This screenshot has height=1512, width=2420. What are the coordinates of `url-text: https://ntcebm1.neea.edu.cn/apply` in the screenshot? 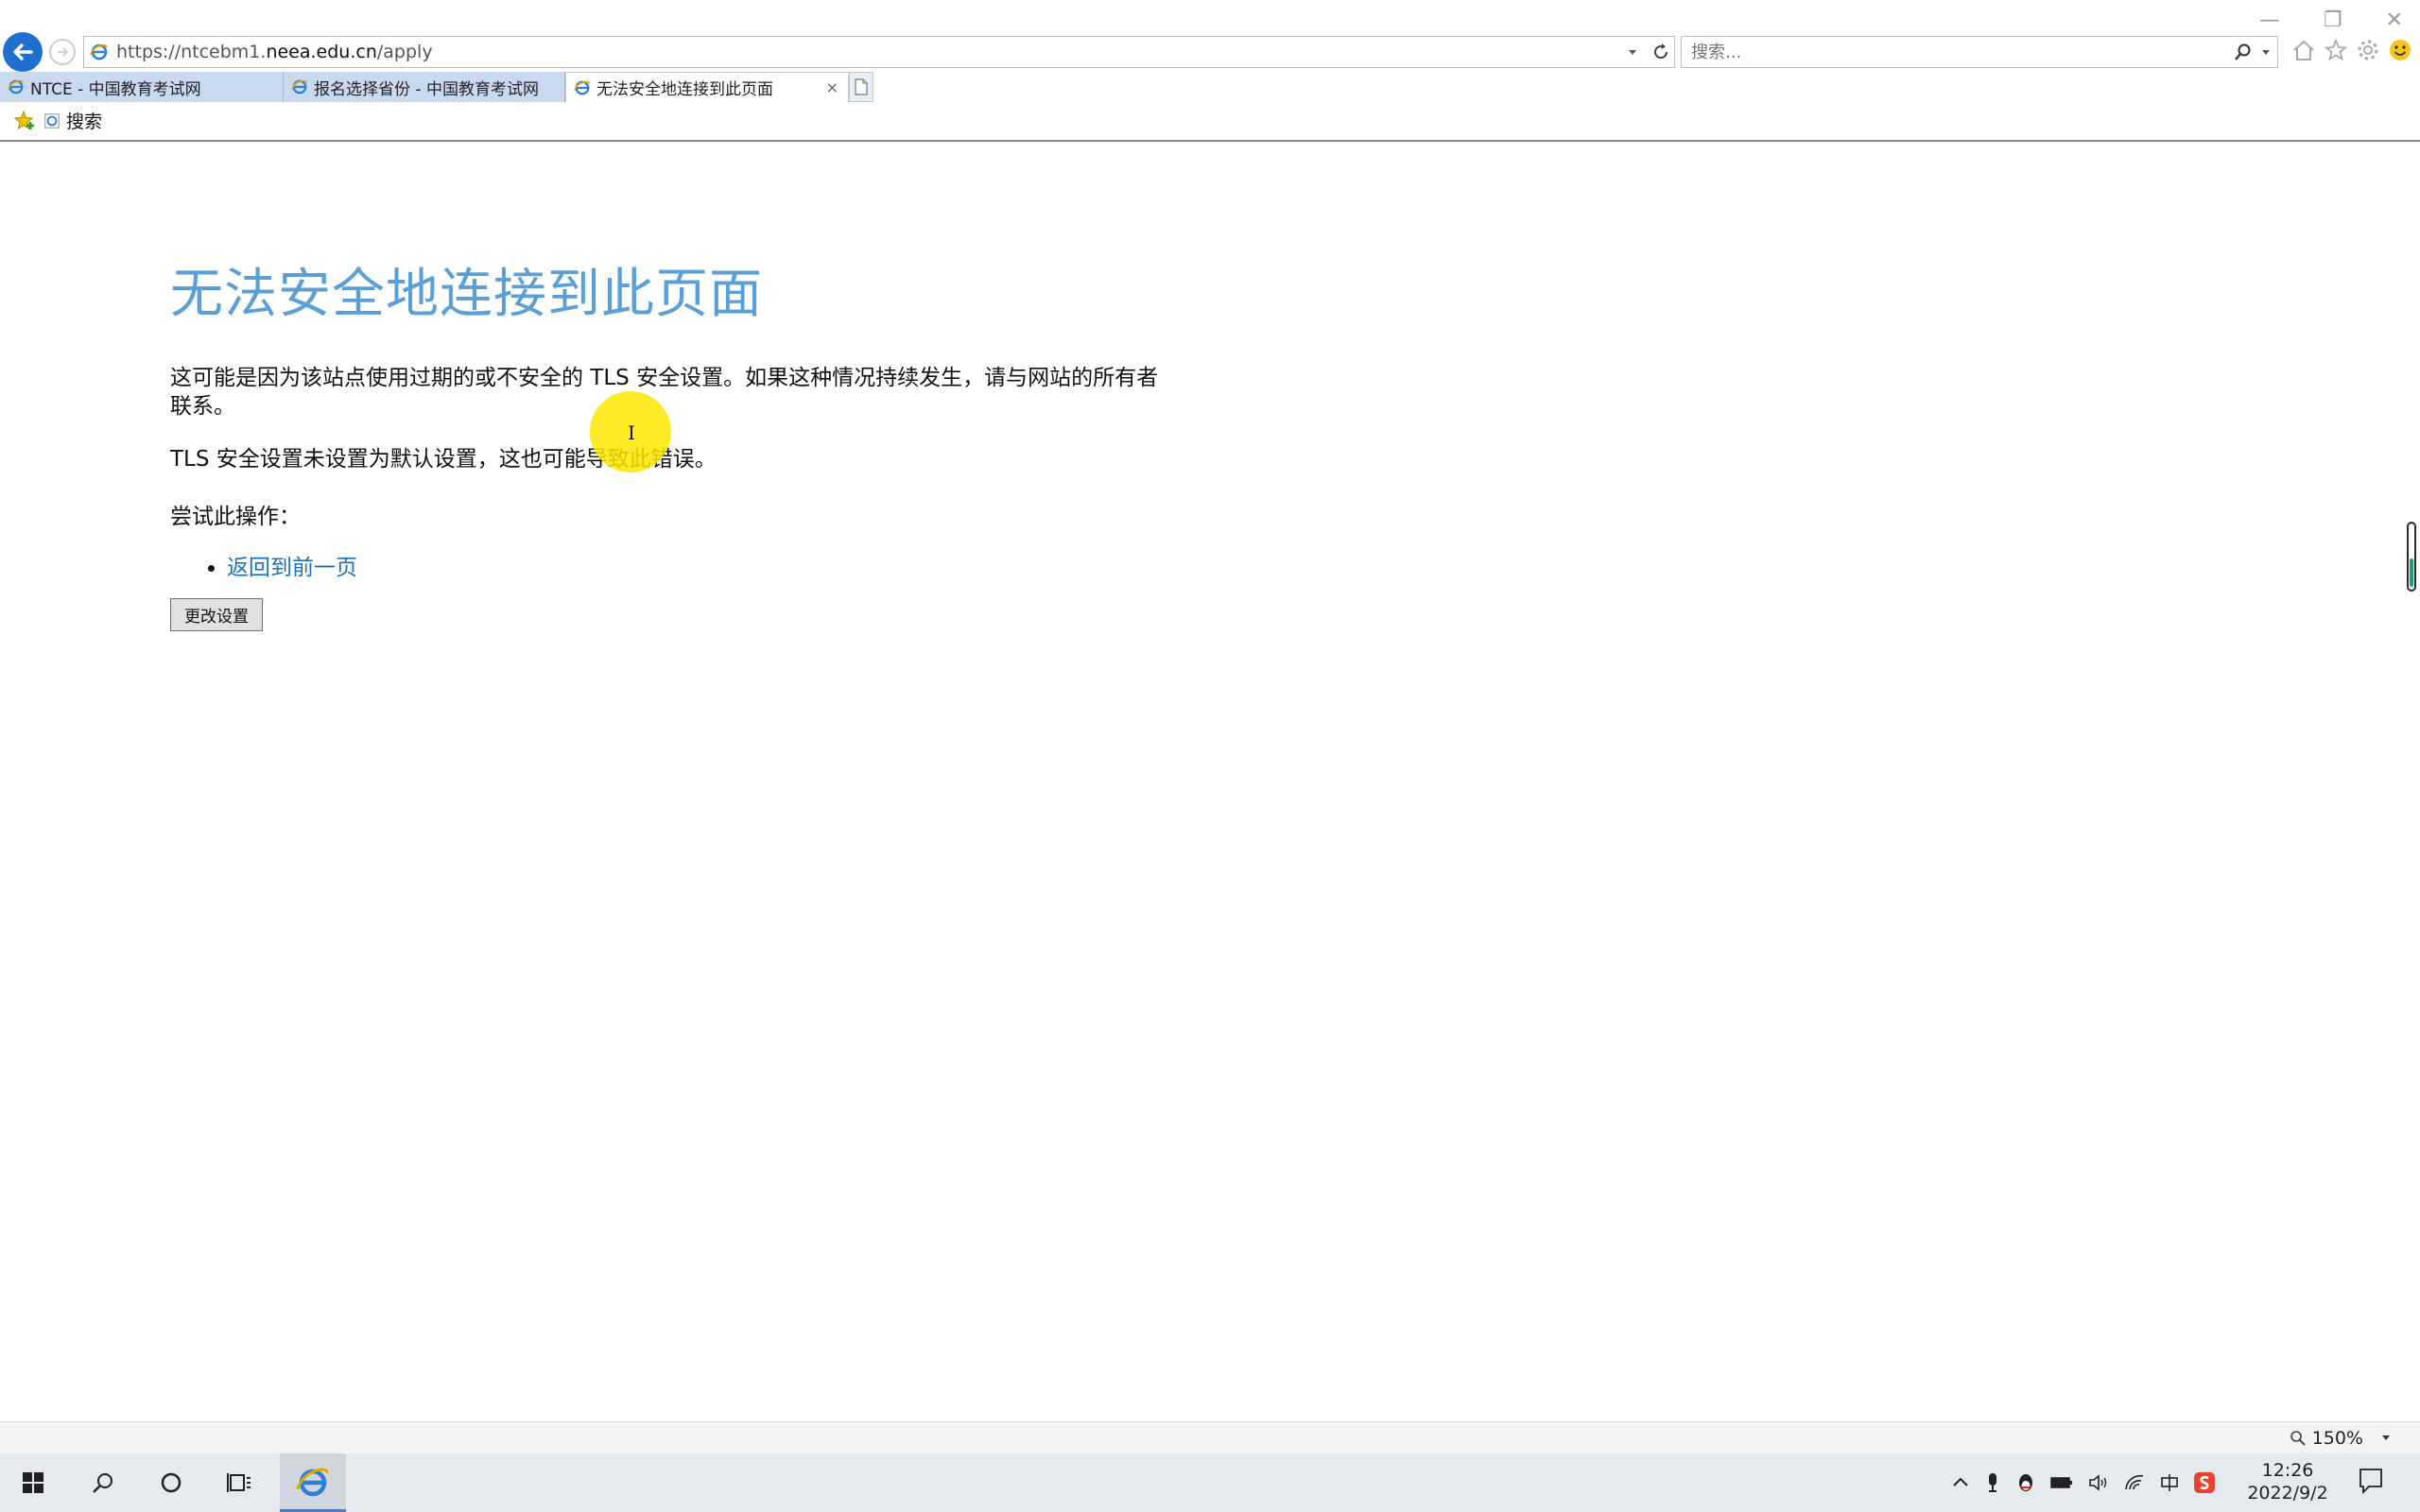 It's located at (274, 52).